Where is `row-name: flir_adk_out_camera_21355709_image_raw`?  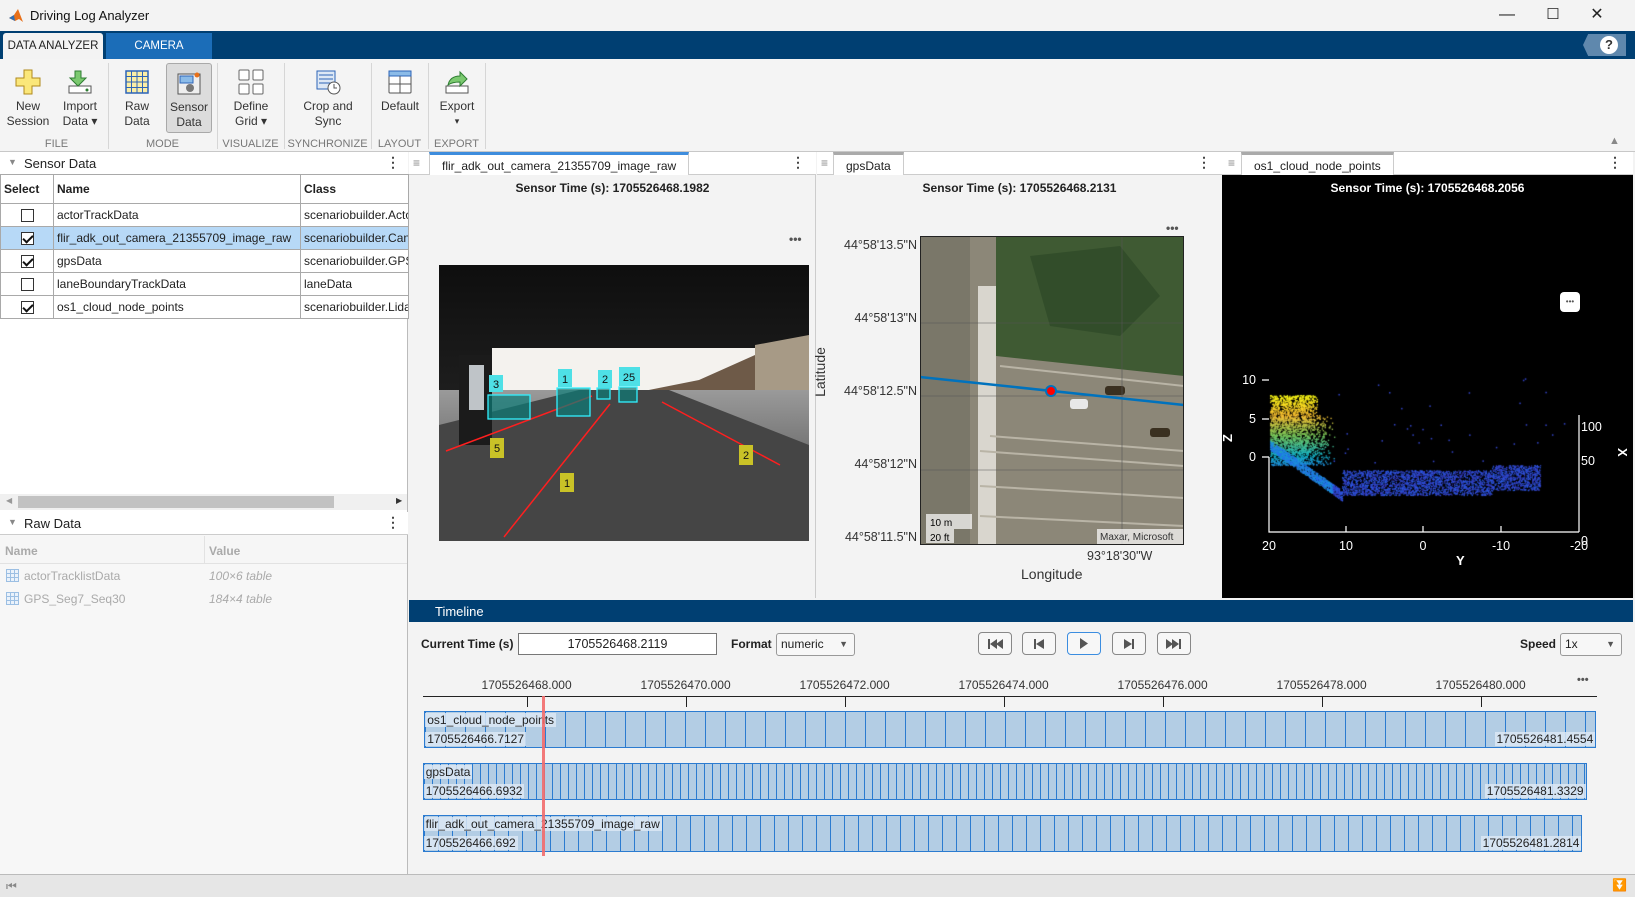 row-name: flir_adk_out_camera_21355709_image_raw is located at coordinates (177, 238).